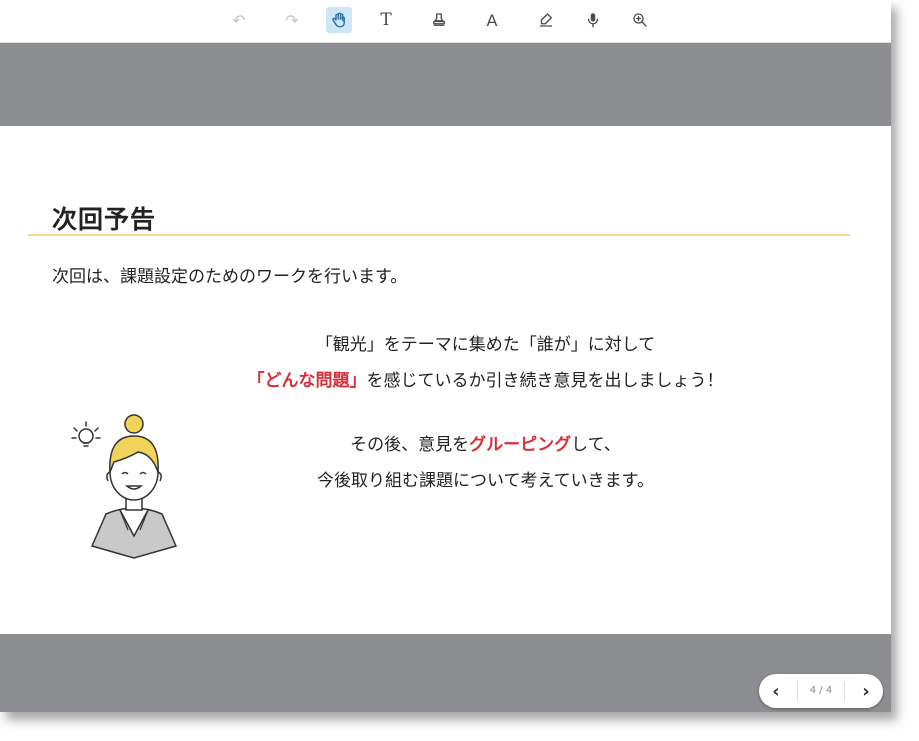 The image size is (919, 741). What do you see at coordinates (386, 20) in the screenshot?
I see `text-tool-icon: T` at bounding box center [386, 20].